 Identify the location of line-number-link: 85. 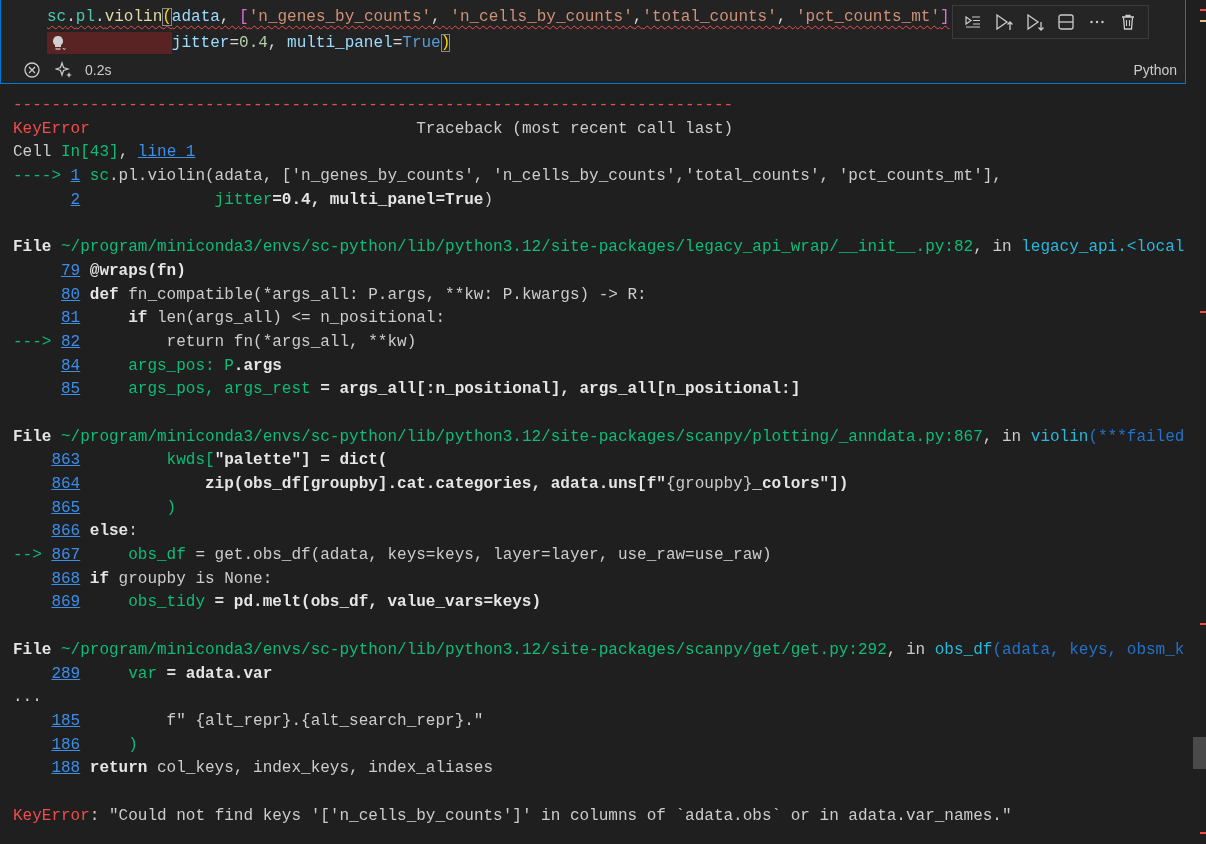
(71, 390).